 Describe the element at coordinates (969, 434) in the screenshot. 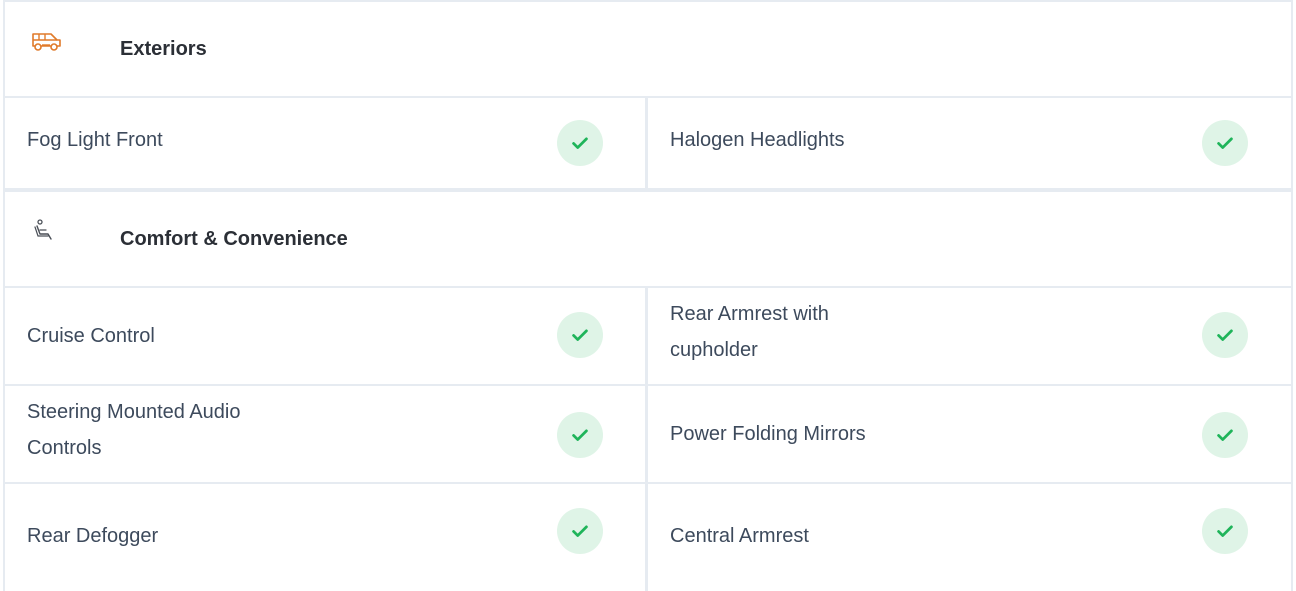

I see `feature-cell: Power Folding Mirrors` at that location.